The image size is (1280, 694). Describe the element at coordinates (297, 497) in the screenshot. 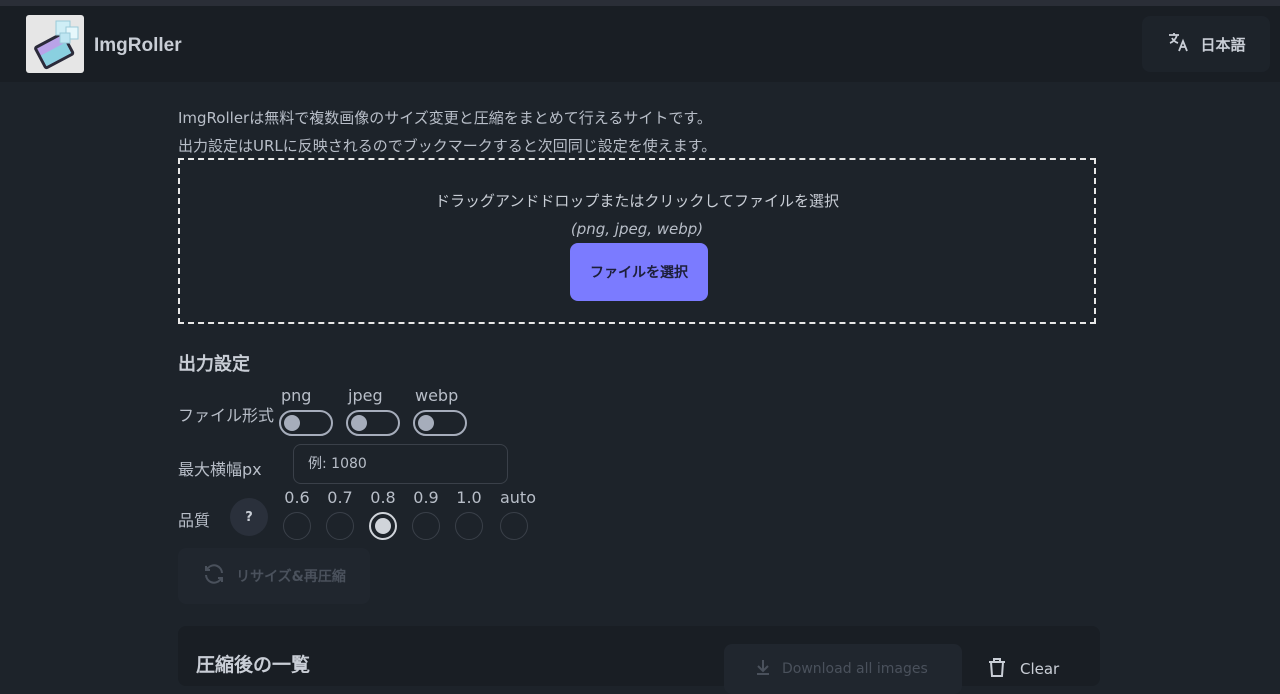

I see `quality-value: 0.6` at that location.